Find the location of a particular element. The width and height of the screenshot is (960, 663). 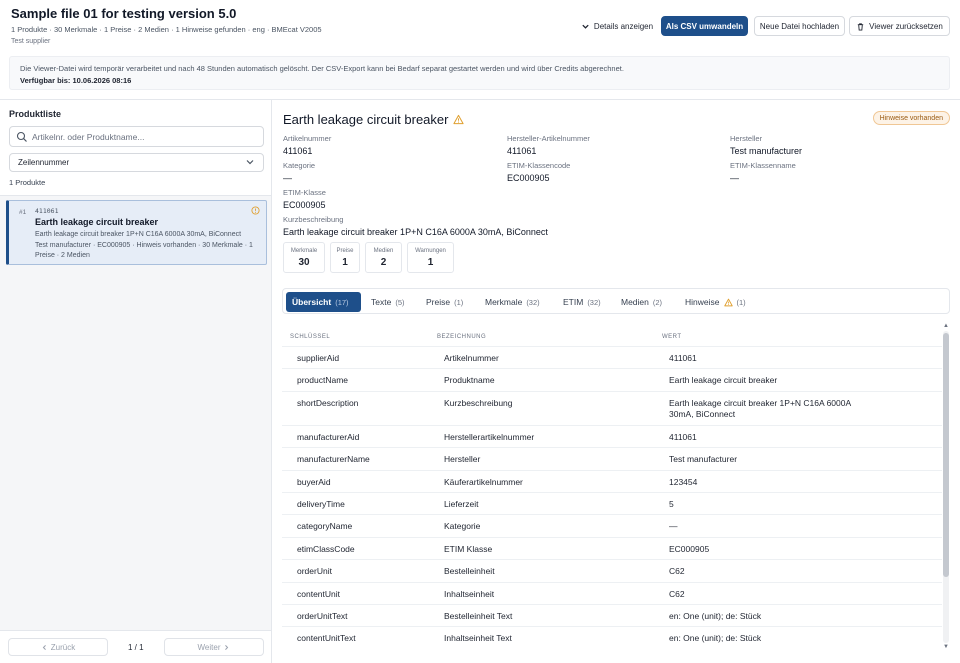

tab-count: (32) is located at coordinates (533, 302).